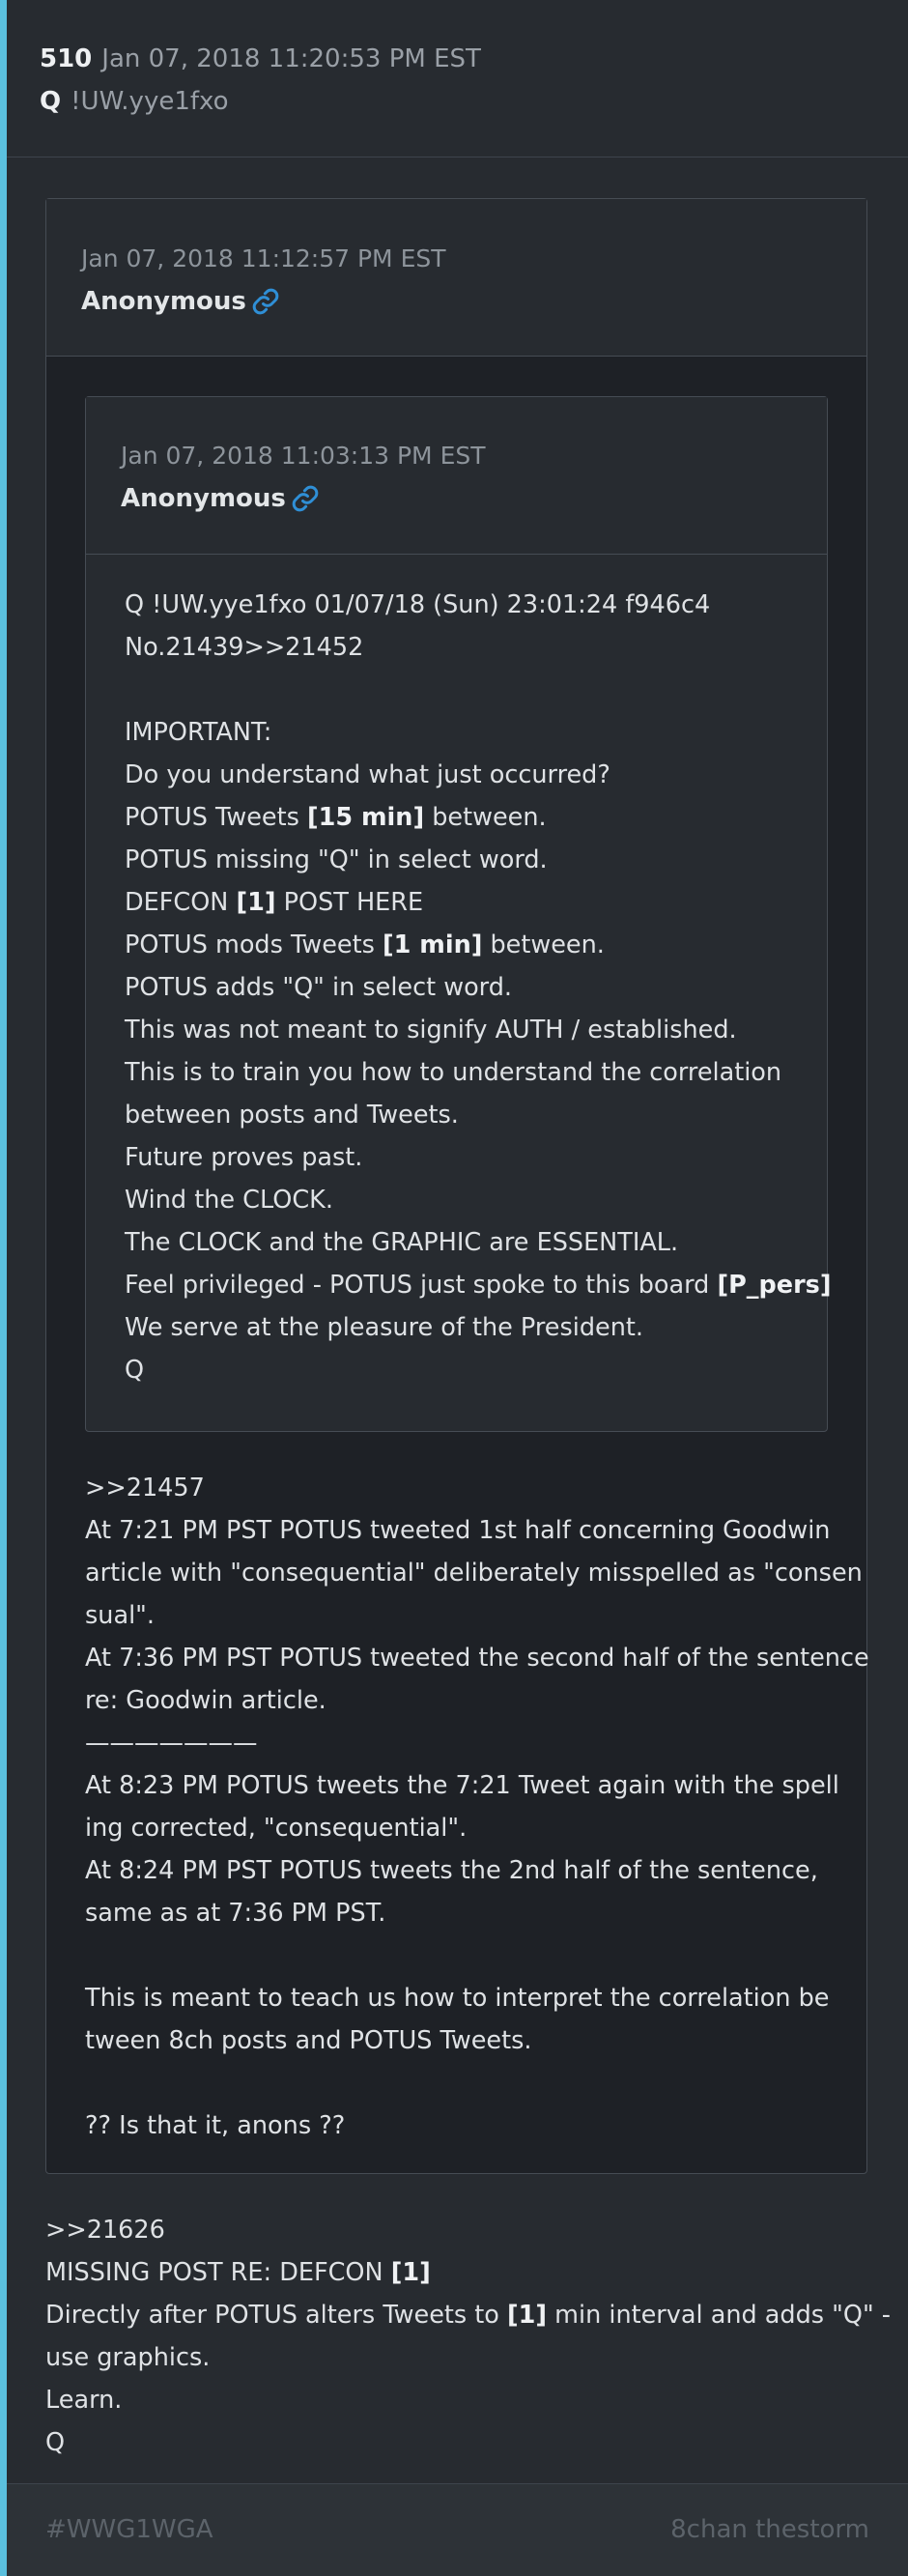  I want to click on text-segment: POTUS Tweets, so click(216, 818).